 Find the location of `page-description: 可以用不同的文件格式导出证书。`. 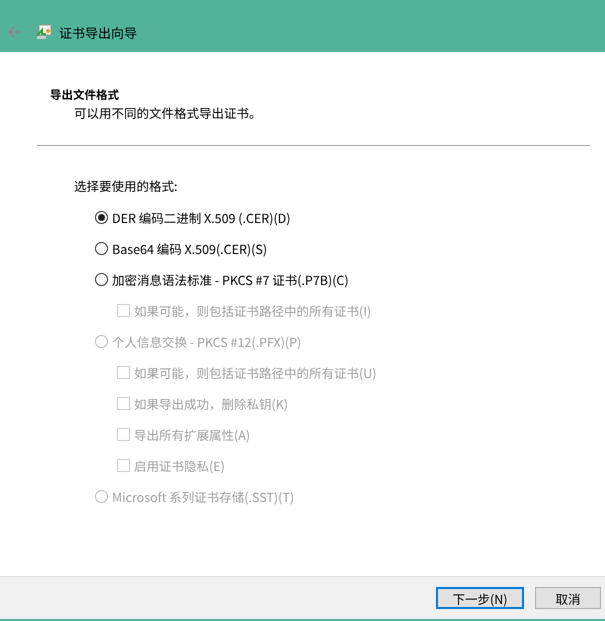

page-description: 可以用不同的文件格式导出证书。 is located at coordinates (168, 113).